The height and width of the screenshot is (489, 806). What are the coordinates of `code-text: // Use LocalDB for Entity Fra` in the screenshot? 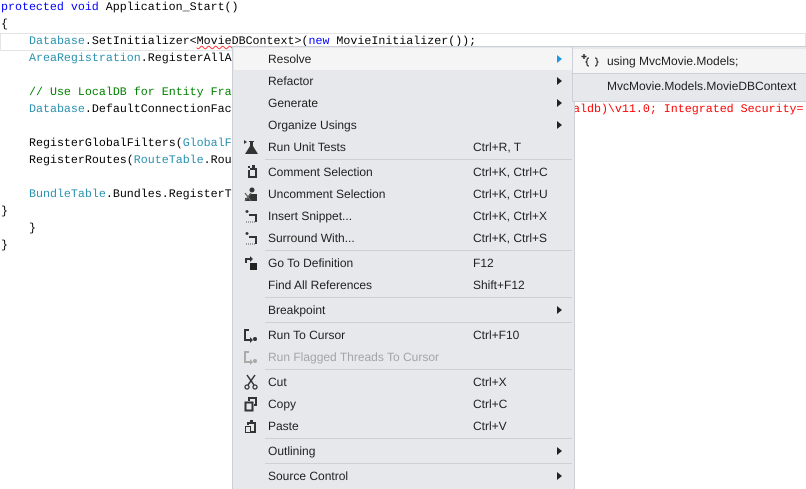 It's located at (130, 92).